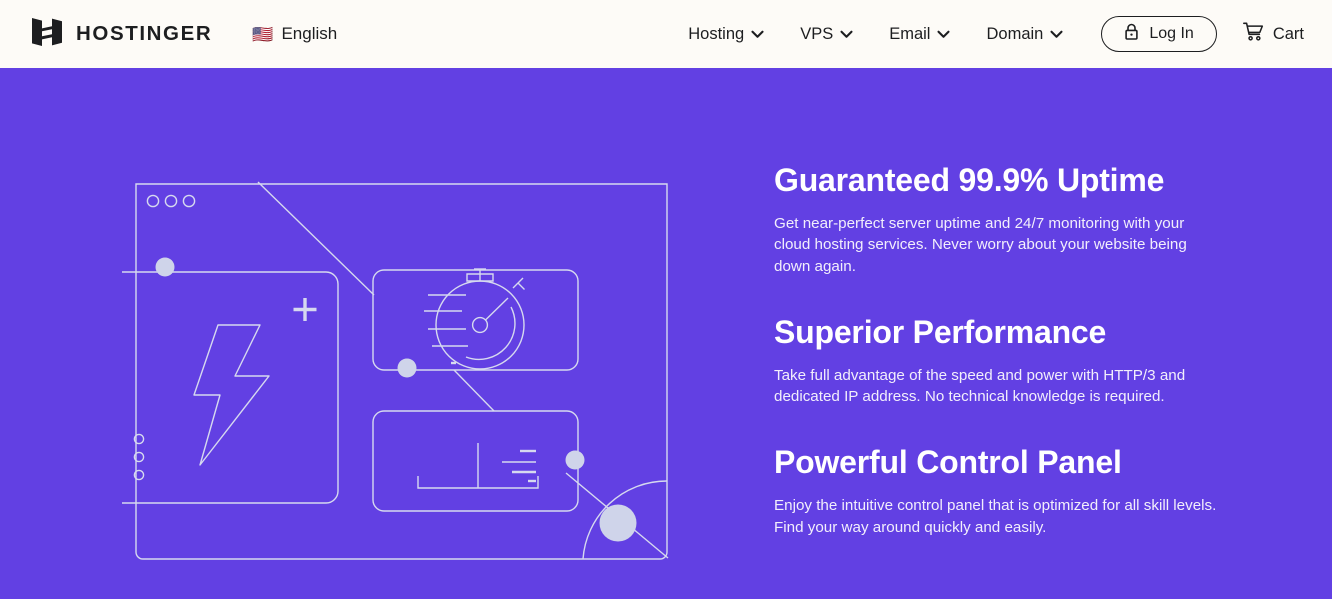 The height and width of the screenshot is (599, 1332). I want to click on shopping-cart-icon, so click(1253, 34).